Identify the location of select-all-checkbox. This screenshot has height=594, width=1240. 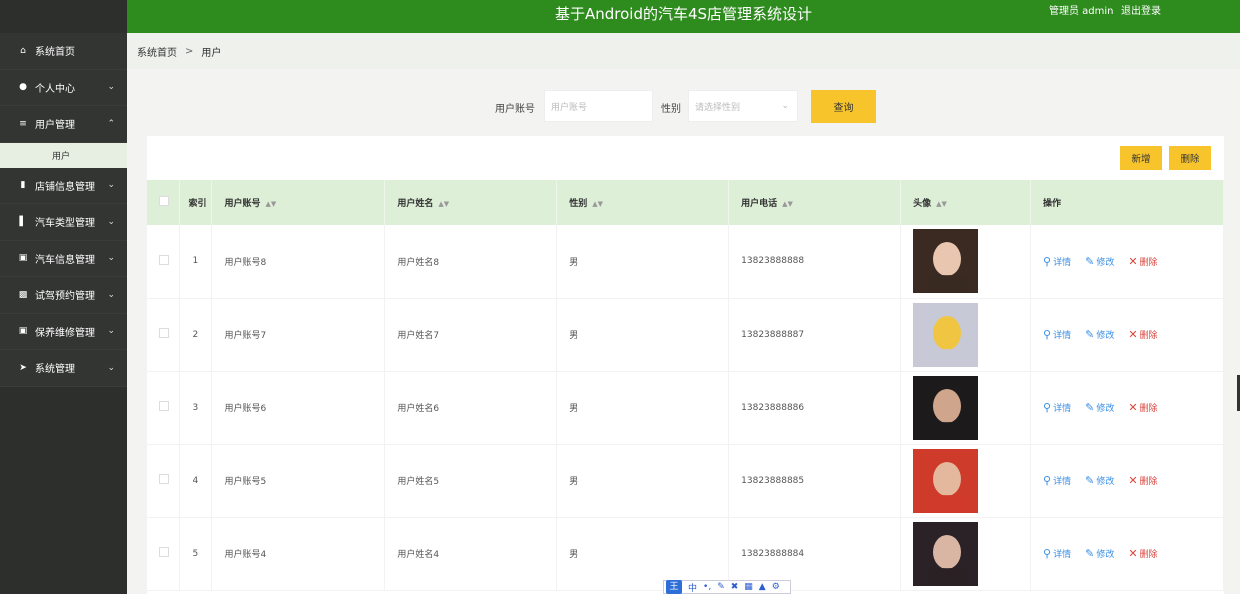
(164, 201).